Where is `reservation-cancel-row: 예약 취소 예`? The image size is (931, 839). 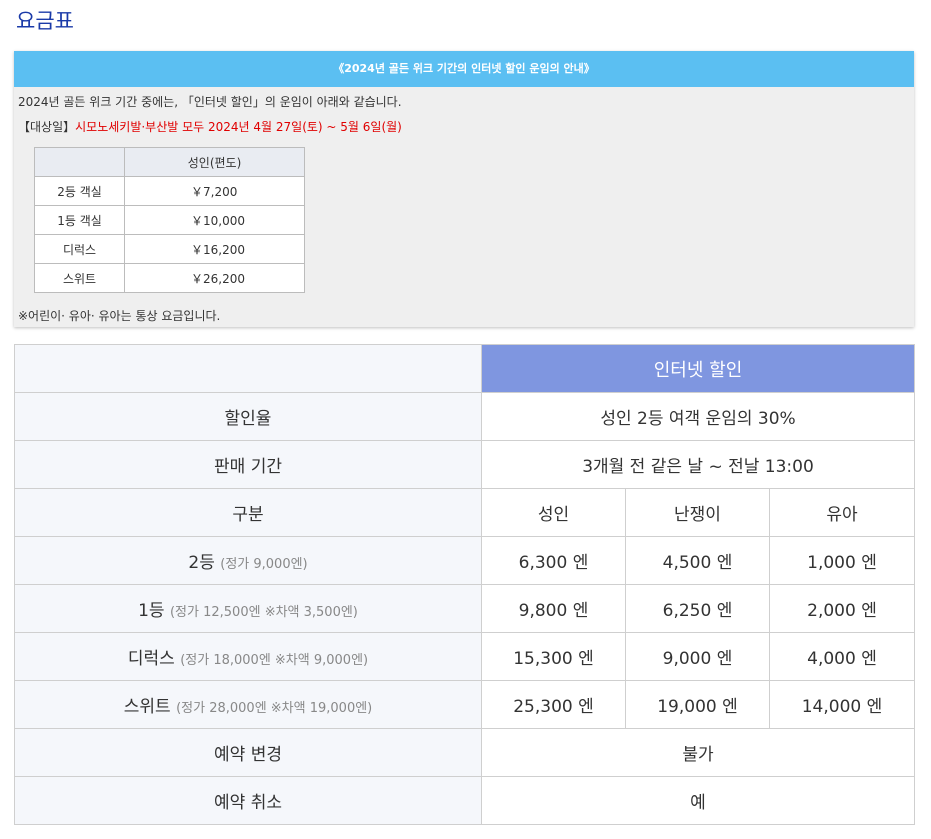
reservation-cancel-row: 예약 취소 예 is located at coordinates (464, 800).